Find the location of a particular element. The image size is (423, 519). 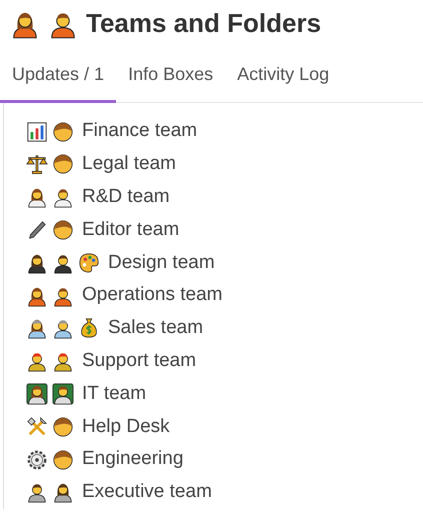

team-link: Engineering is located at coordinates (133, 459).